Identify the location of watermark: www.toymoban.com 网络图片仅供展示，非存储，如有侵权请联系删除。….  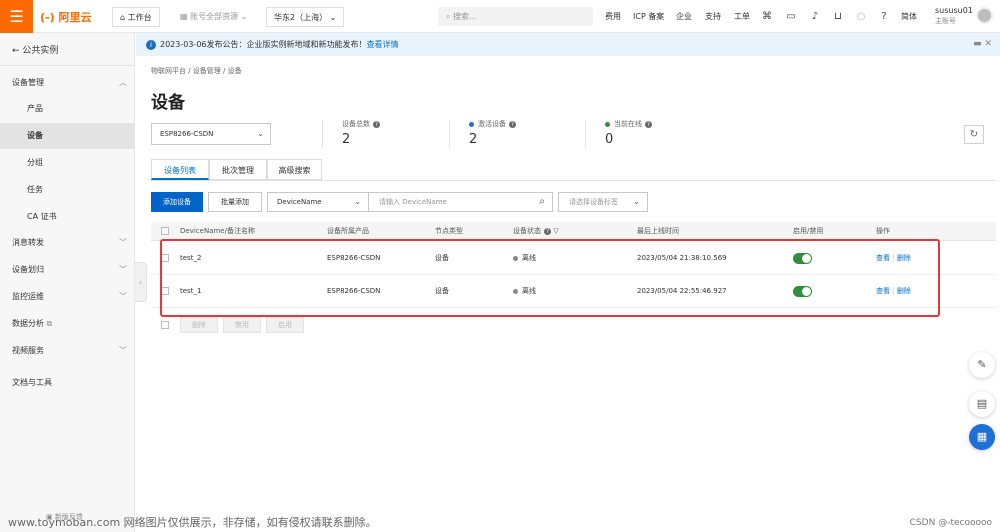
(500, 523).